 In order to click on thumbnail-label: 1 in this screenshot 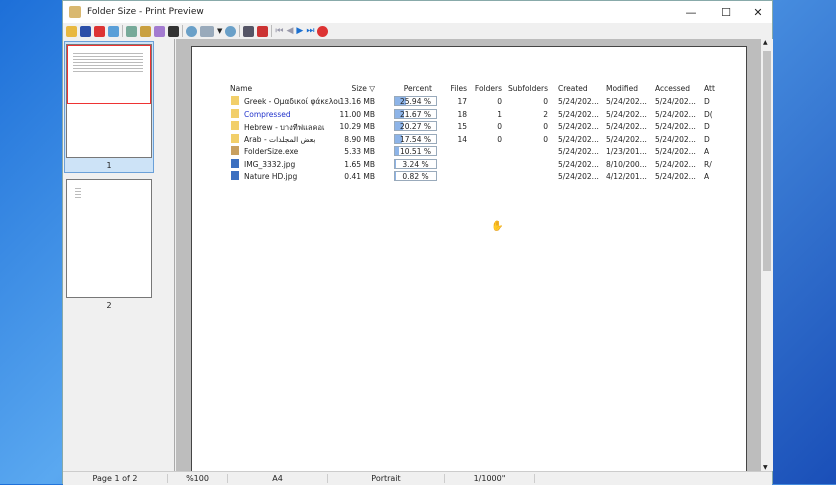, I will do `click(109, 165)`.